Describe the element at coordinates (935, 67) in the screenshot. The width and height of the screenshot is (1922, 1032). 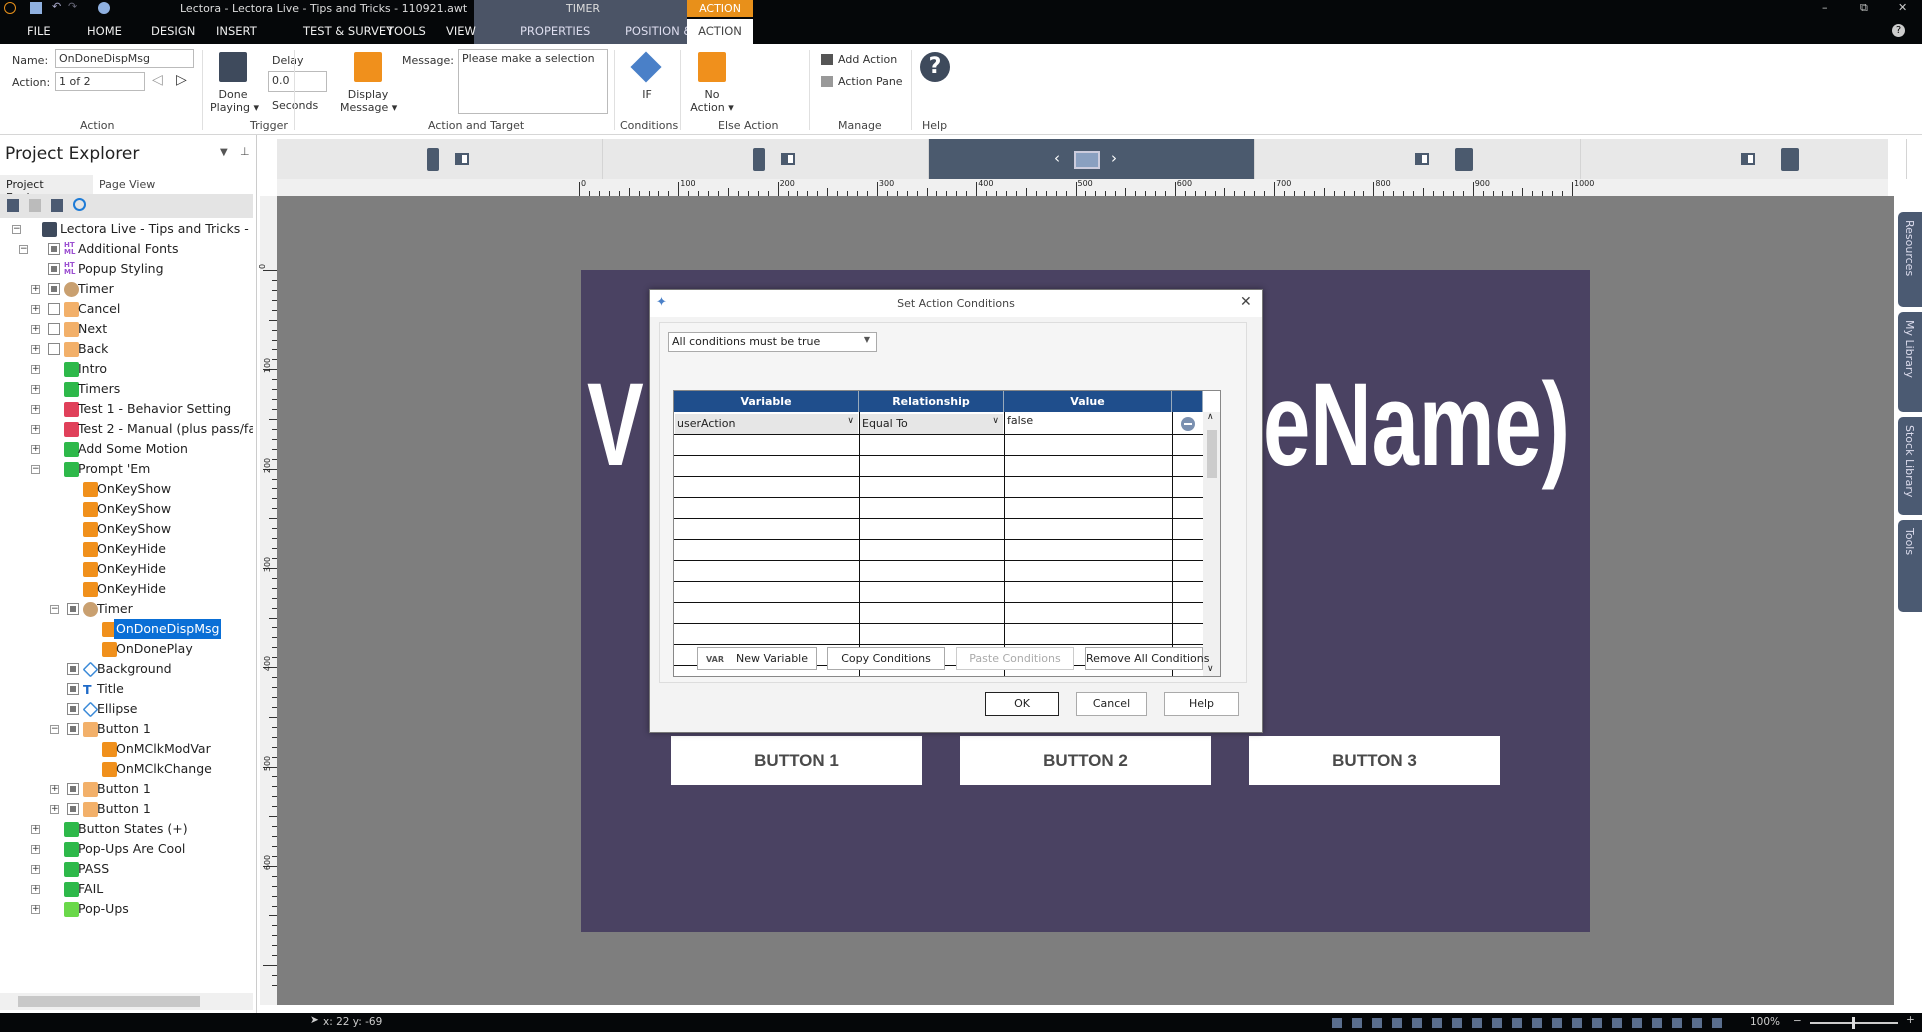
I see `help-button: ?` at that location.